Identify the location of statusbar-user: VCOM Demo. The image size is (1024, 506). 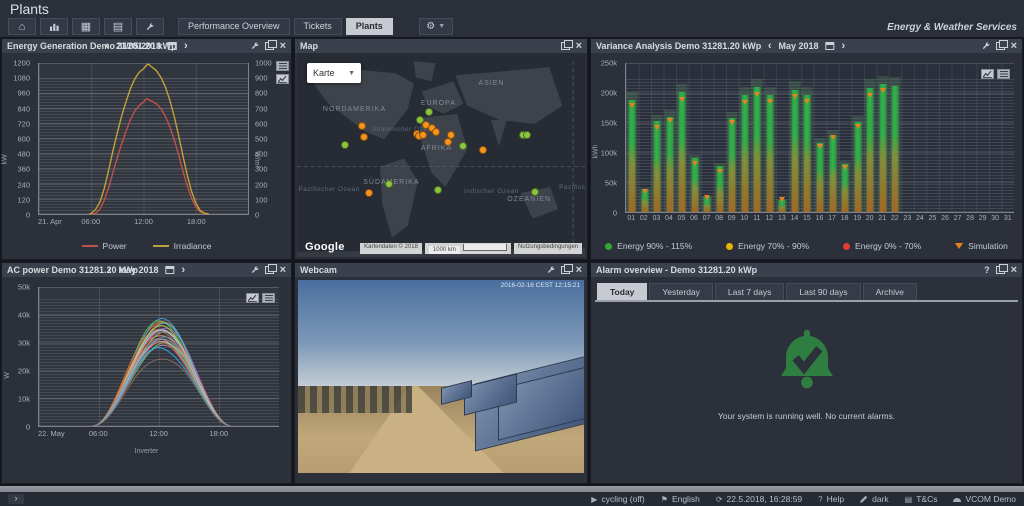
(984, 499).